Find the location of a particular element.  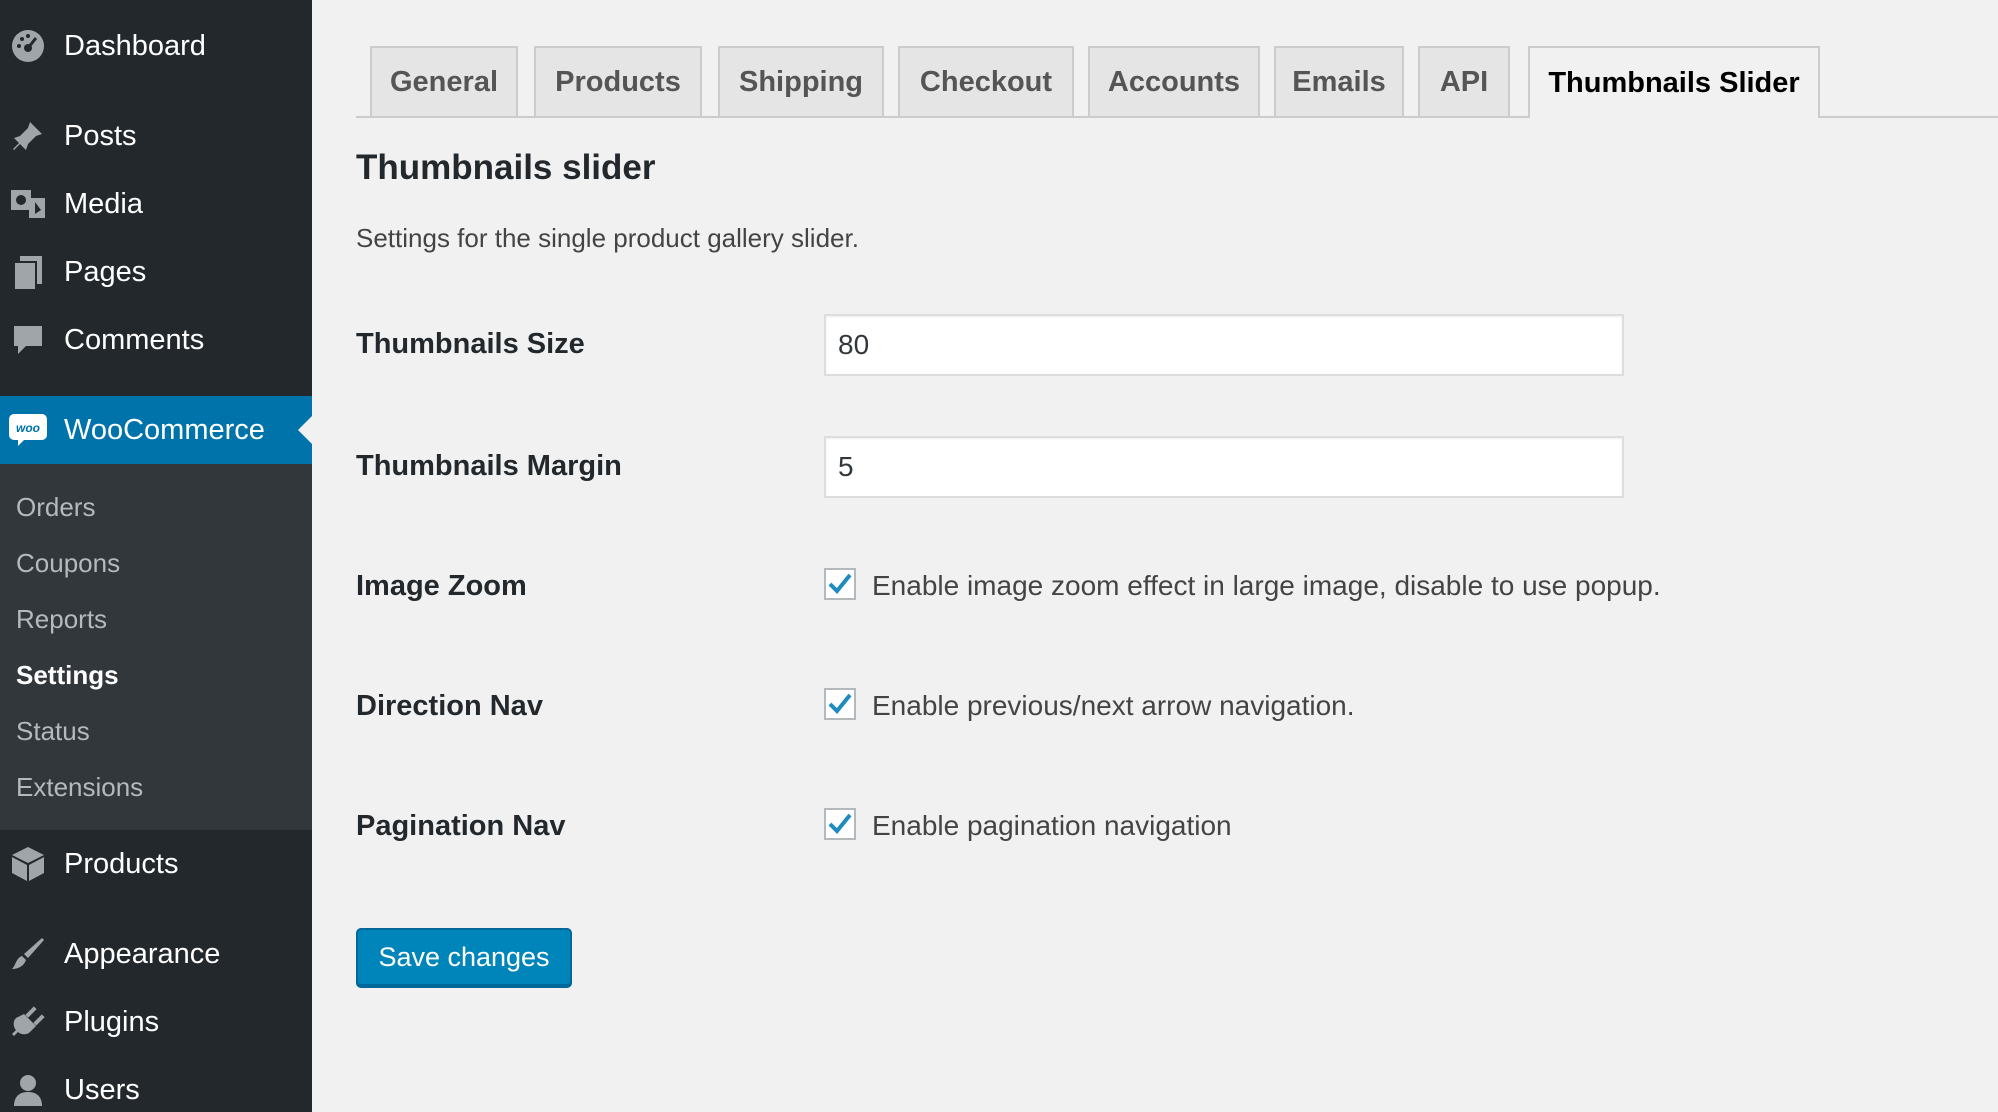

menu-item-comments: Comments is located at coordinates (156, 340).